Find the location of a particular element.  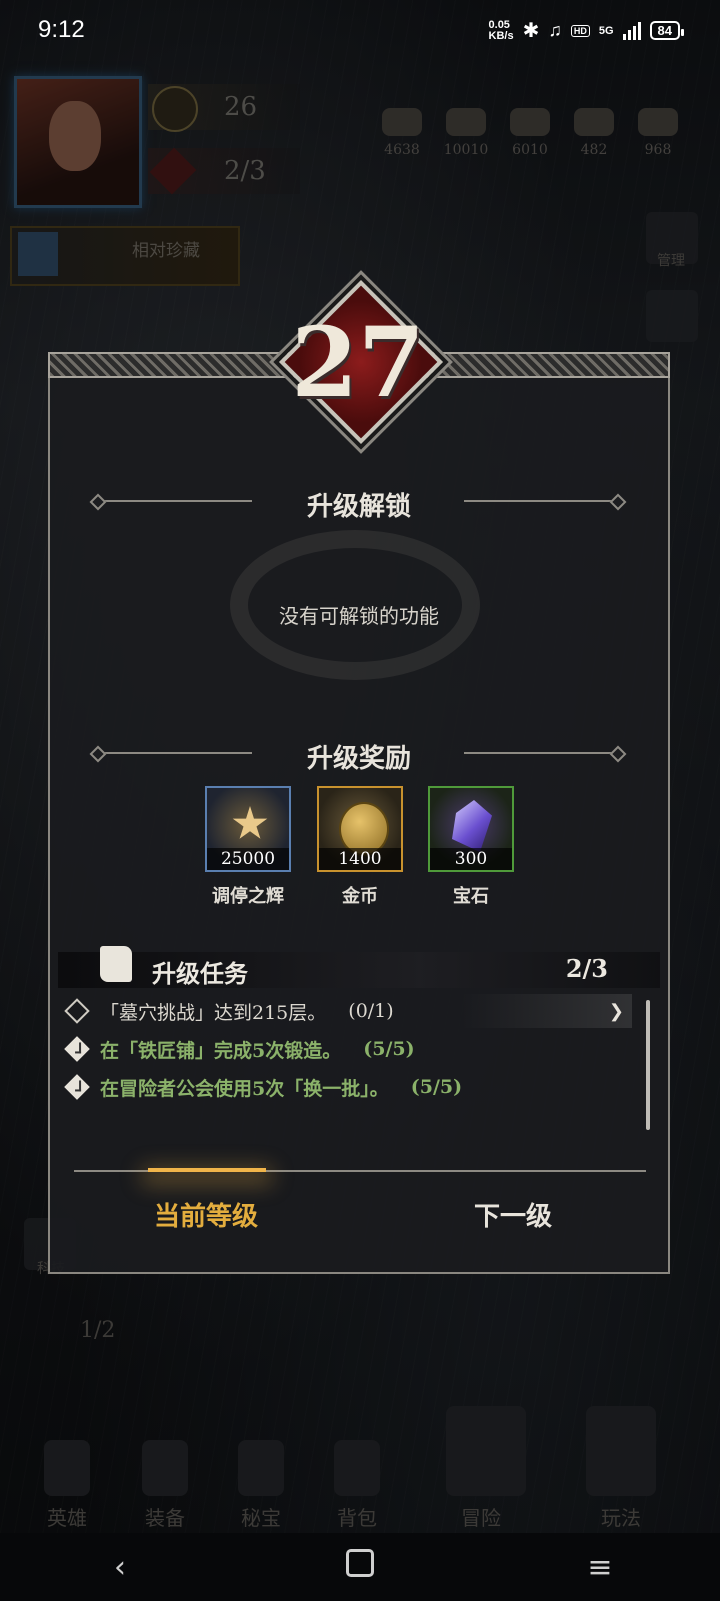

earbuds-icon: ♫ is located at coordinates (555, 30).